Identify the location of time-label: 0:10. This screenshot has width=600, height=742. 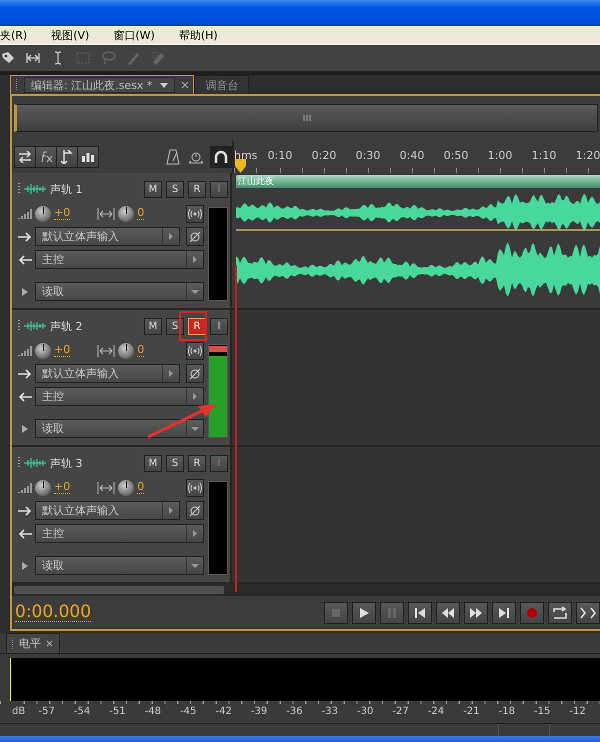
(280, 155).